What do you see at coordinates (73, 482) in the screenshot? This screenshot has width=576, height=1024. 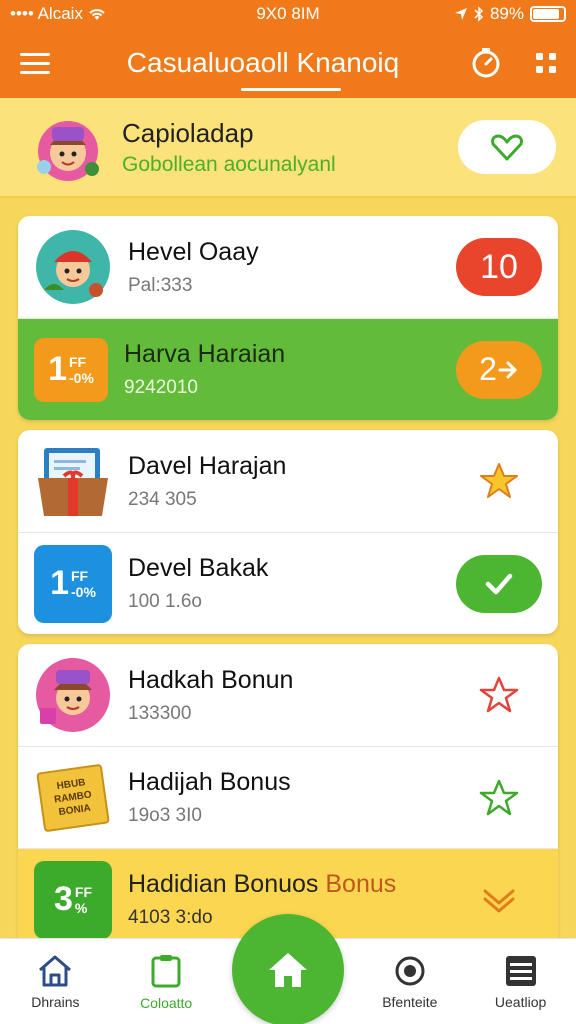 I see `gift-box-icon` at bounding box center [73, 482].